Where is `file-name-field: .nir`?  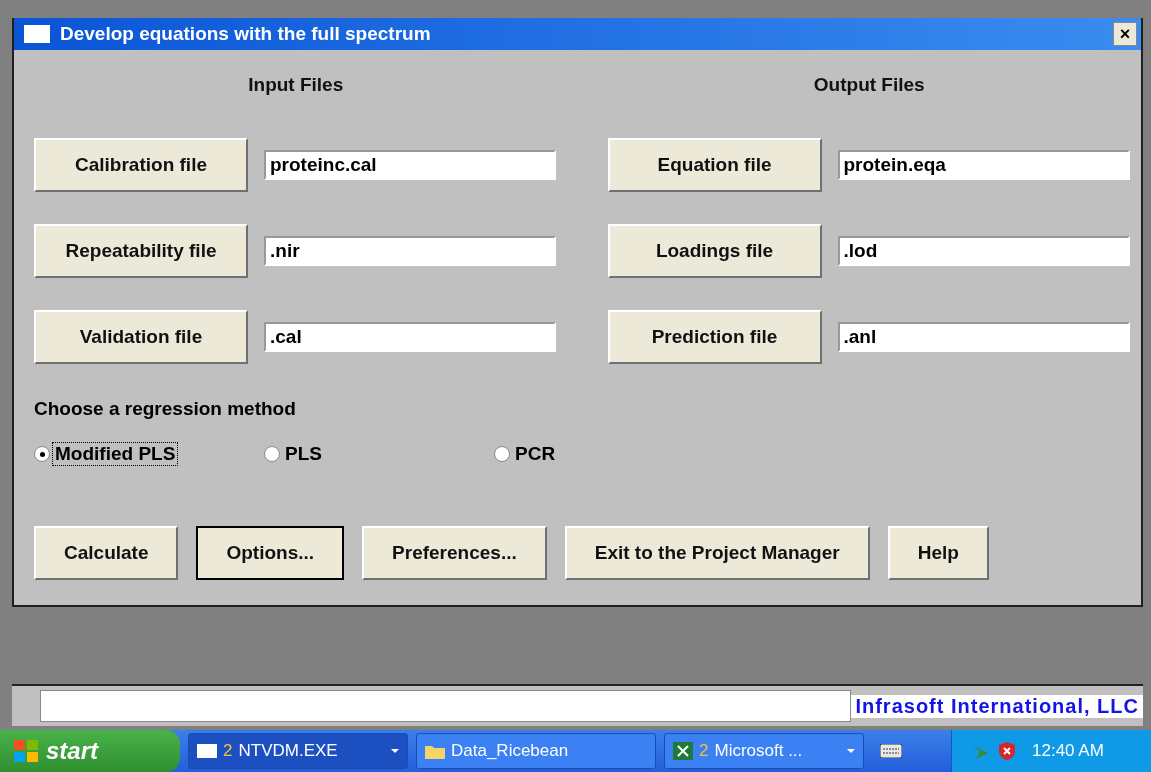 file-name-field: .nir is located at coordinates (410, 251).